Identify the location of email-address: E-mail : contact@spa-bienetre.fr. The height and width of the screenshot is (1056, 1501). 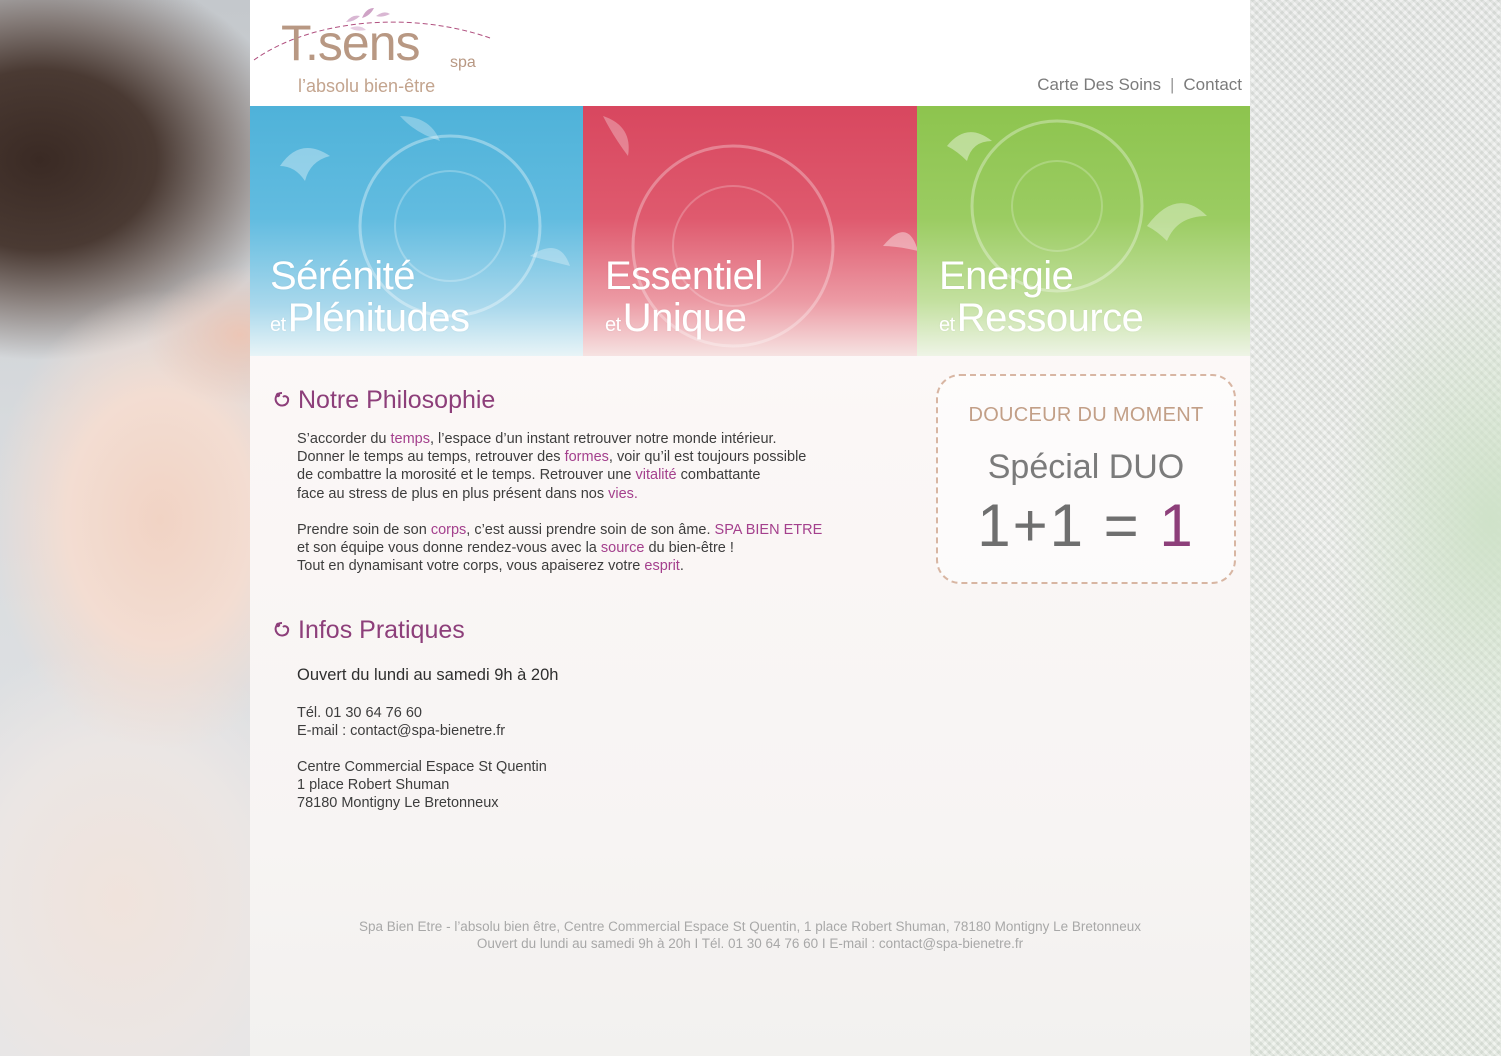
(401, 731).